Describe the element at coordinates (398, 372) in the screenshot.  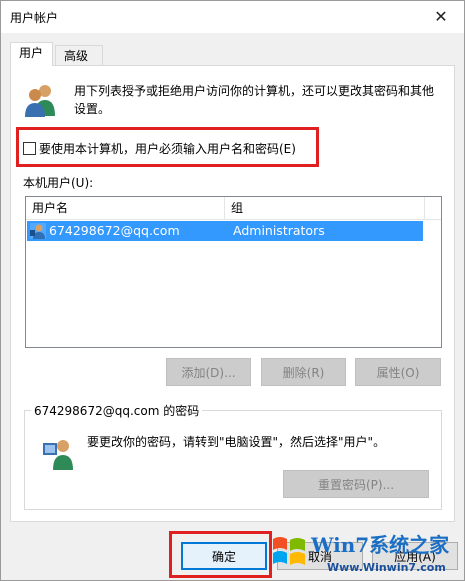
I see `properties-button: 属性(O)` at that location.